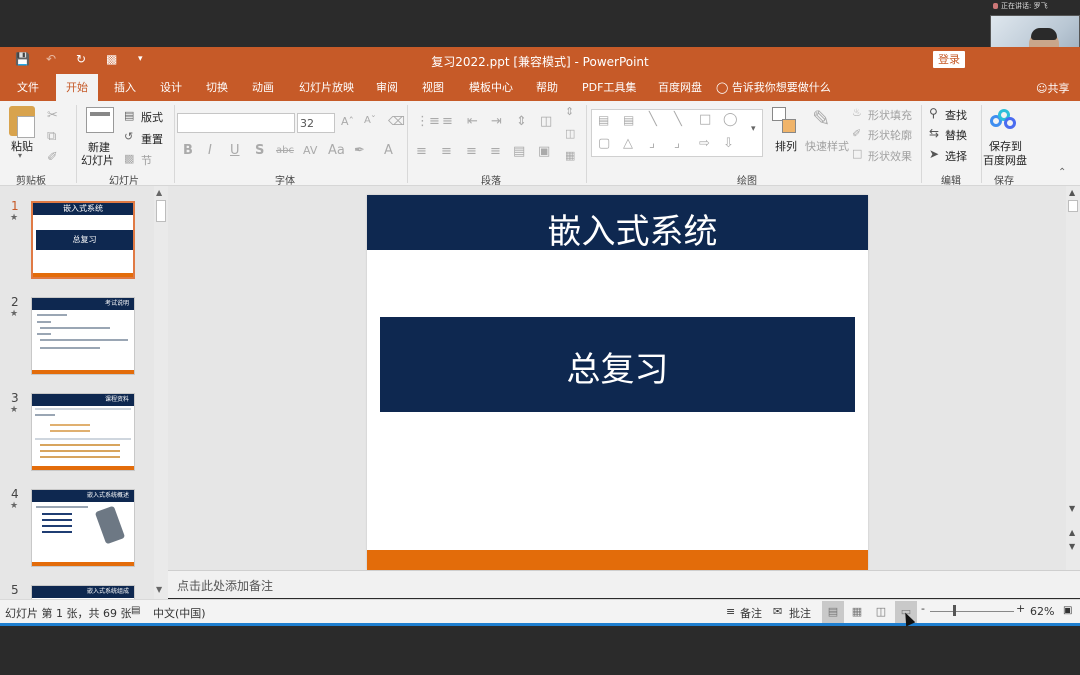  What do you see at coordinates (310, 150) in the screenshot?
I see `char-spacing-icon: AV` at bounding box center [310, 150].